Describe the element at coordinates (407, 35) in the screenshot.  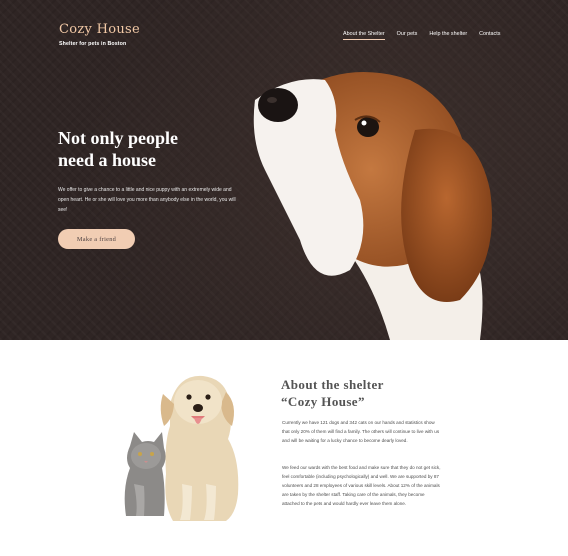
I see `nav-our-pets: Our pets` at that location.